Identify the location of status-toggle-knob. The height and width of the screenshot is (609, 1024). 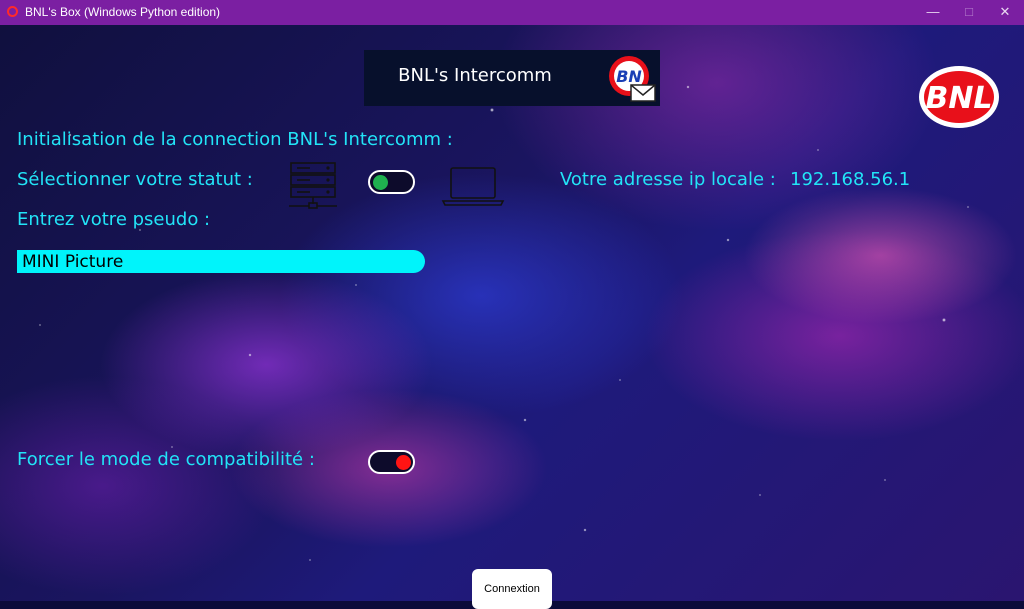
(380, 182).